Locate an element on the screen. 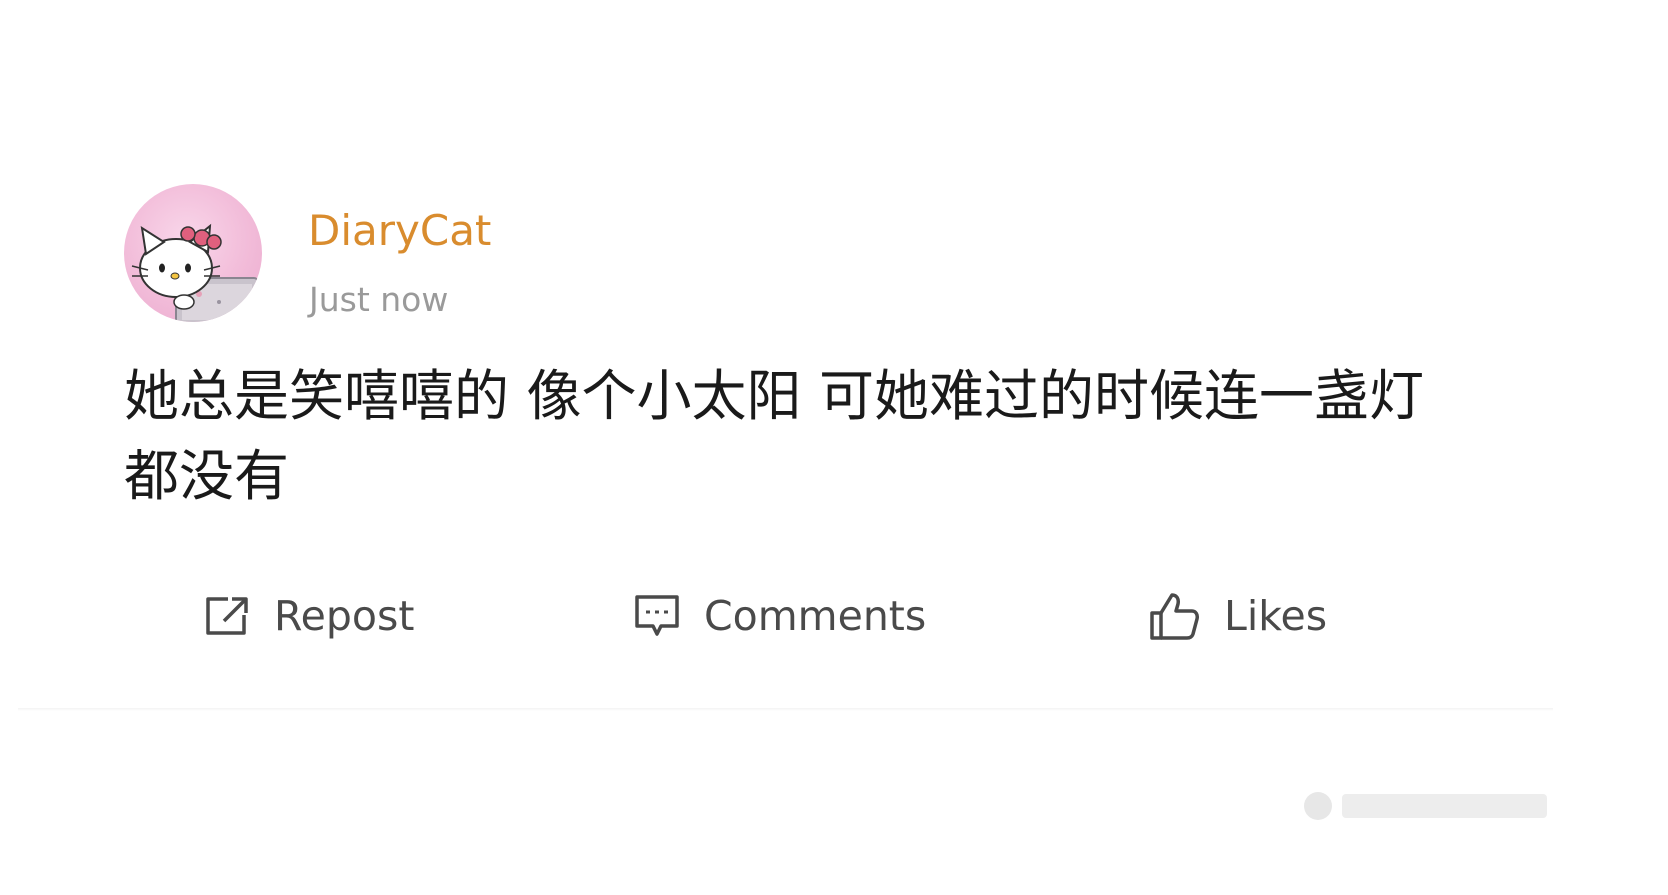 This screenshot has width=1668, height=895. repost-icon is located at coordinates (227, 616).